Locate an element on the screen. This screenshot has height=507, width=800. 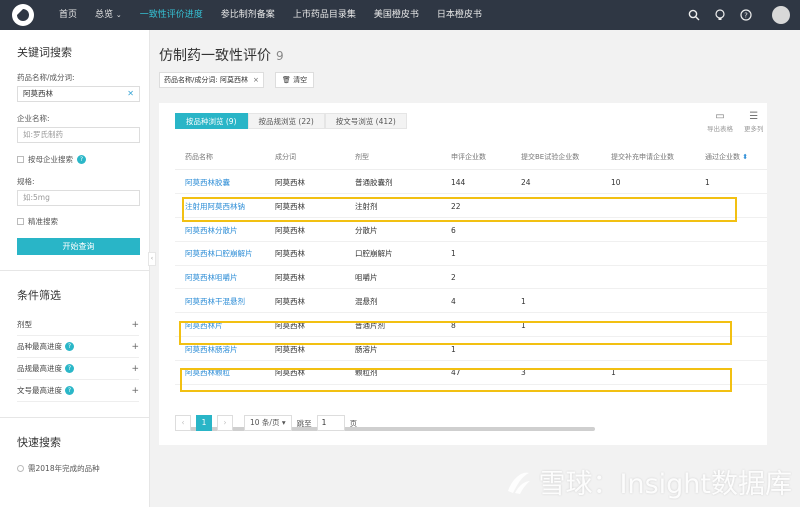
cell-applicants: 144 is located at coordinates (458, 182).